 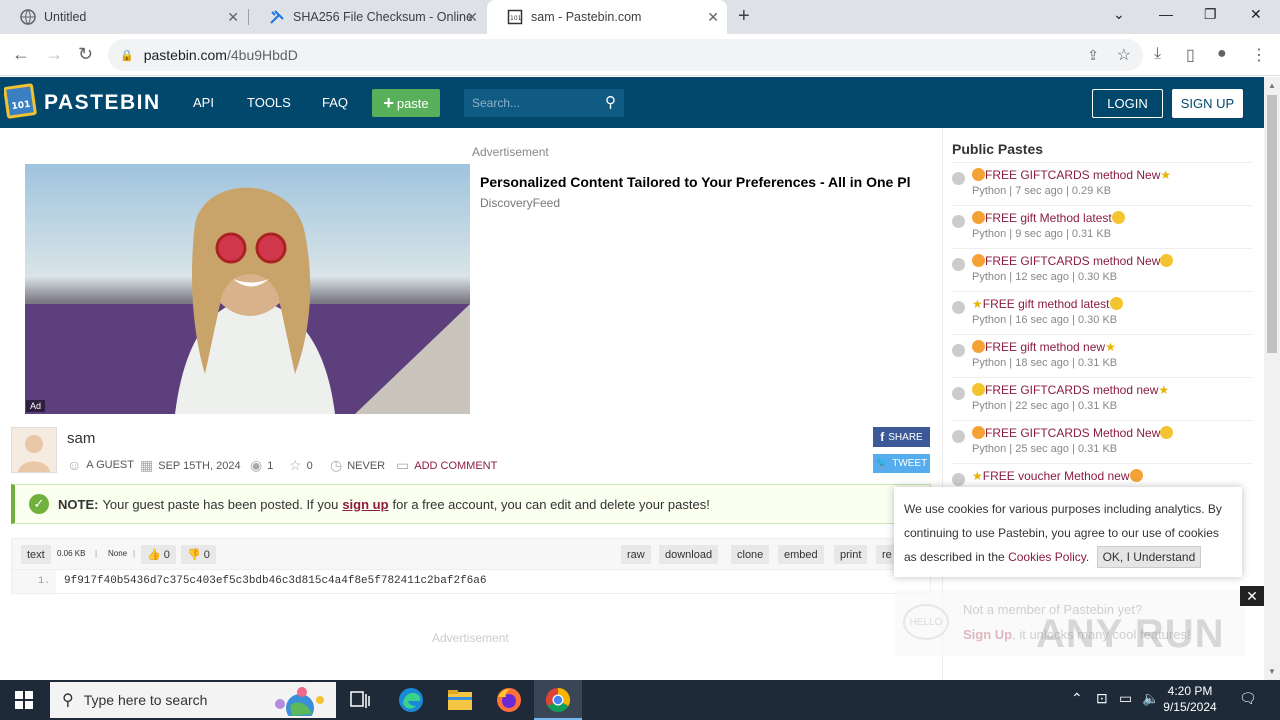 I want to click on nav-faq: FAQ, so click(x=335, y=102).